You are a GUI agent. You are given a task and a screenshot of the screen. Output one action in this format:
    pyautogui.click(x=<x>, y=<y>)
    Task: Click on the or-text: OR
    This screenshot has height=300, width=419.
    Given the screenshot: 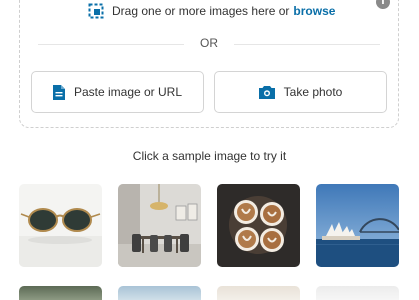 What is the action you would take?
    pyautogui.click(x=209, y=43)
    